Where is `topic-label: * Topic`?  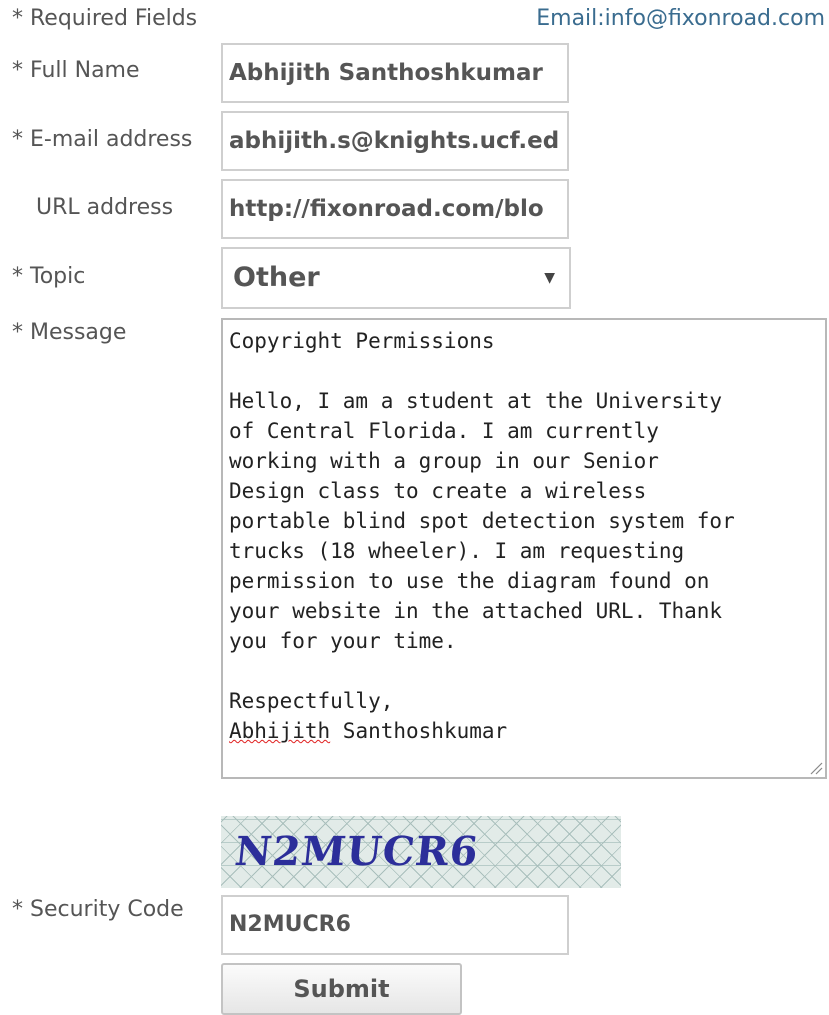 topic-label: * Topic is located at coordinates (49, 276).